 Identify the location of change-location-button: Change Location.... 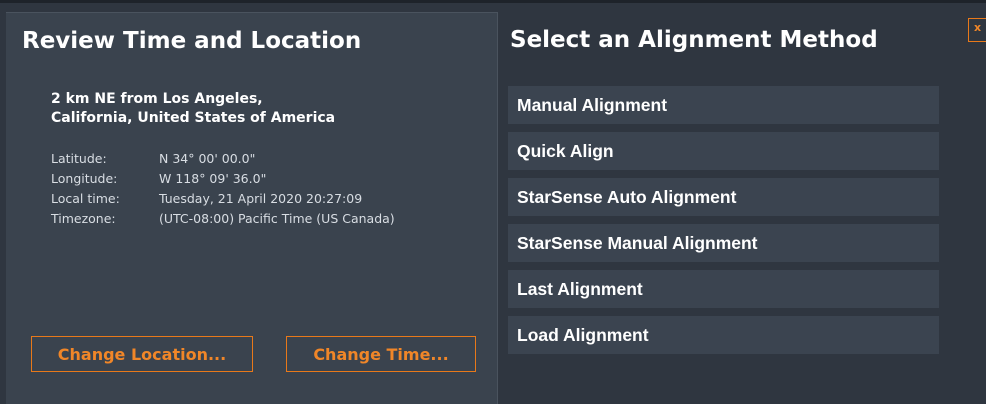
(142, 354).